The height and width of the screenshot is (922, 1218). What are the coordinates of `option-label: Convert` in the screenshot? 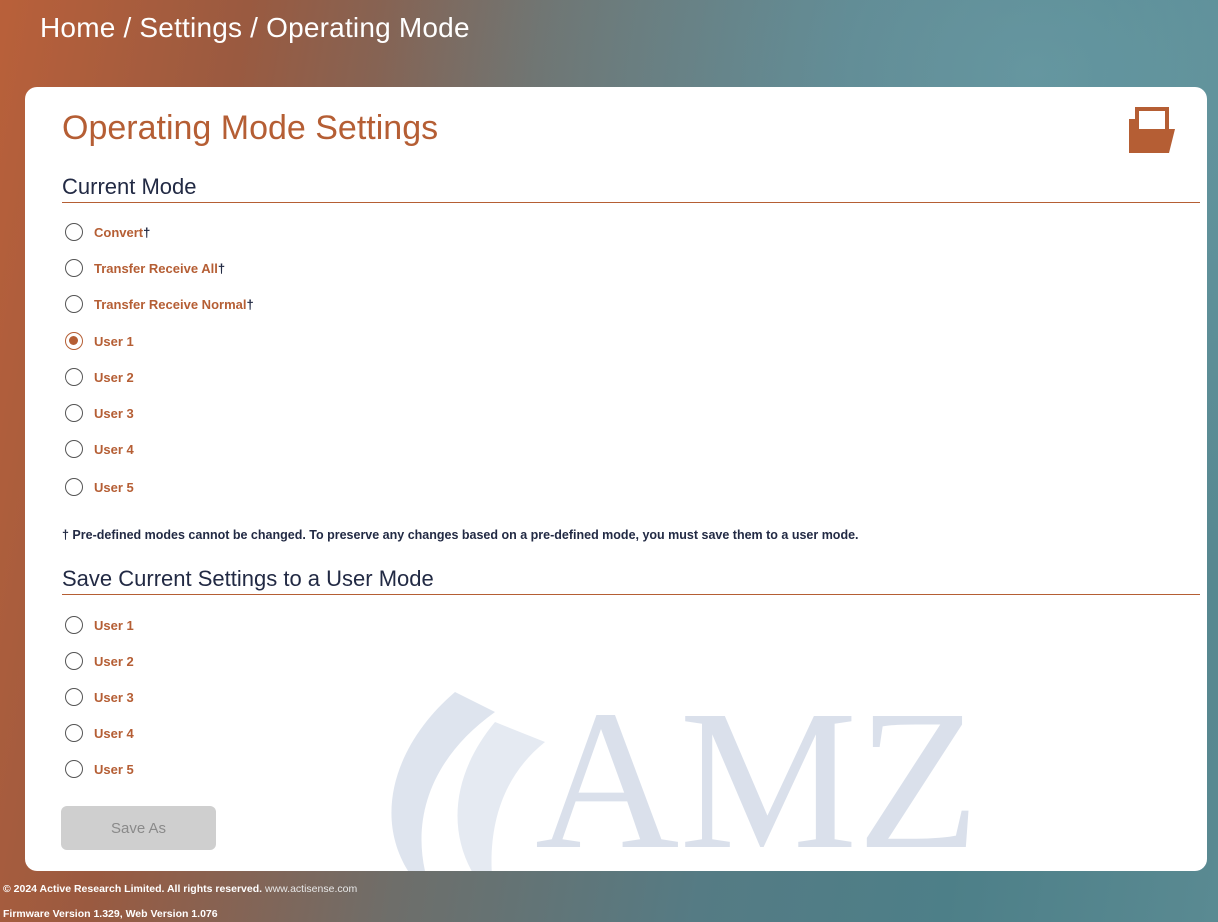 It's located at (119, 232).